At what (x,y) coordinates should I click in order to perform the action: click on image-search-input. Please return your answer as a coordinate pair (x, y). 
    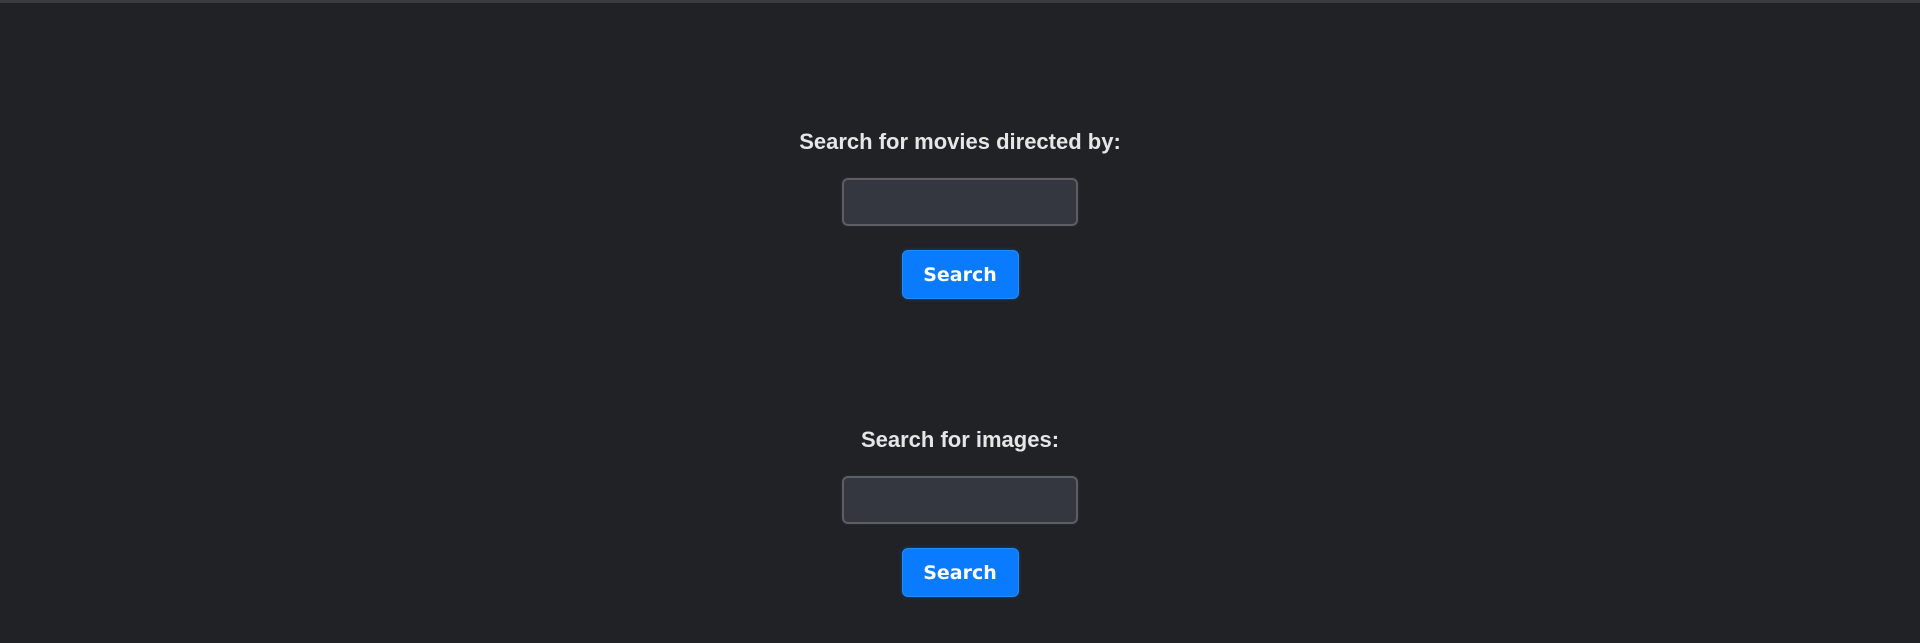
    Looking at the image, I should click on (960, 500).